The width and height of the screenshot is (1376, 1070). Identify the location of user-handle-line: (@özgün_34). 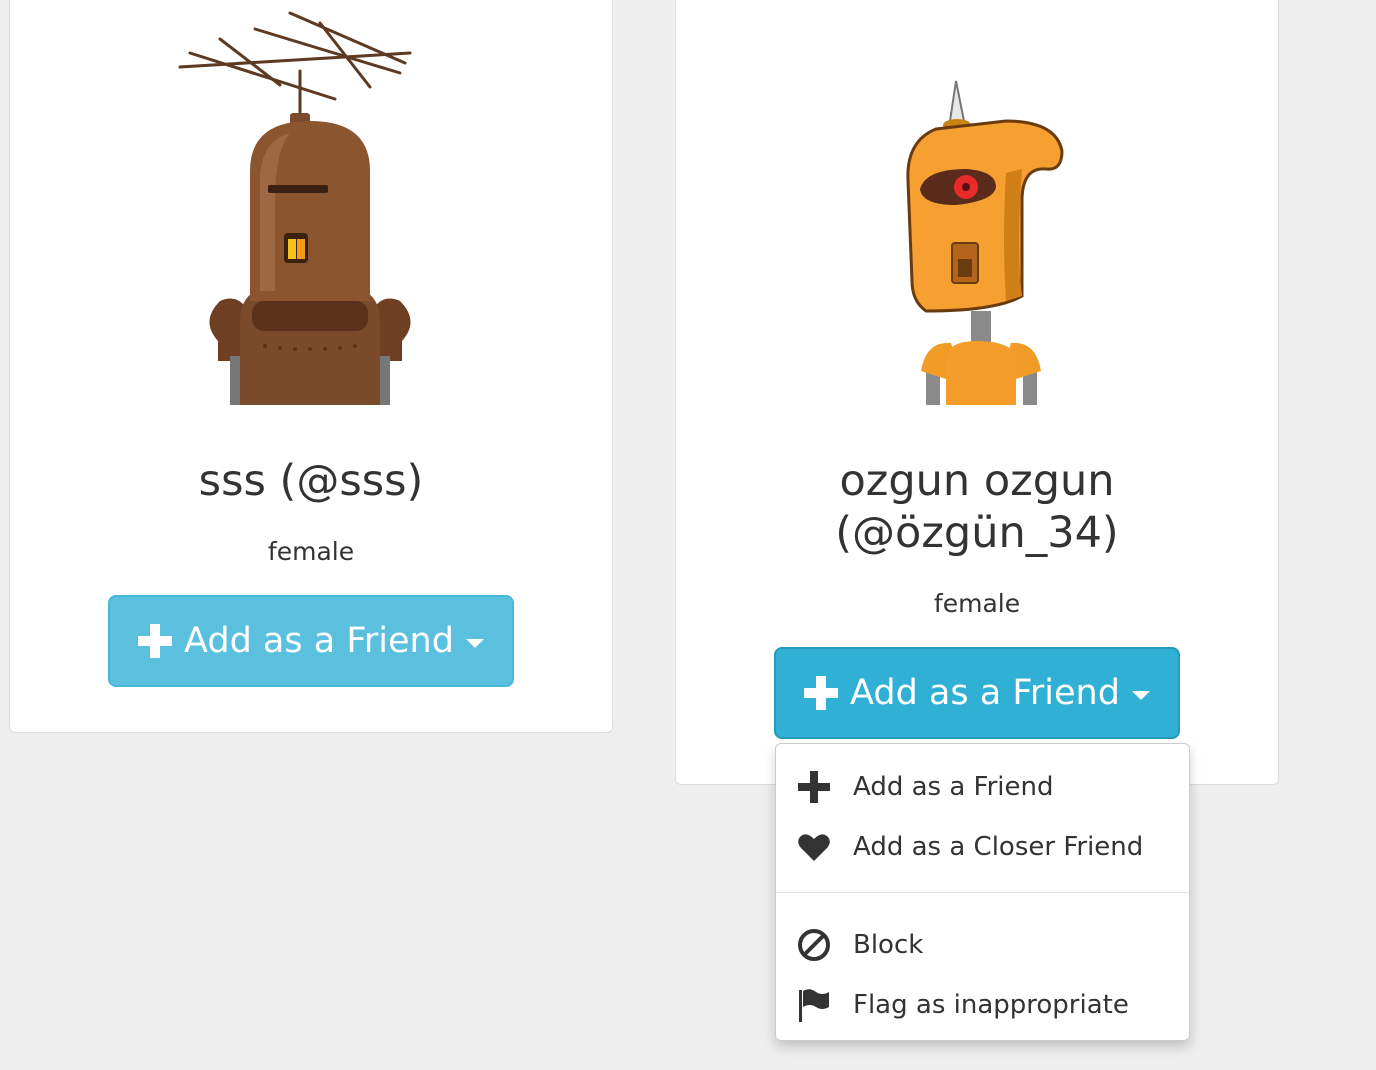
(977, 533).